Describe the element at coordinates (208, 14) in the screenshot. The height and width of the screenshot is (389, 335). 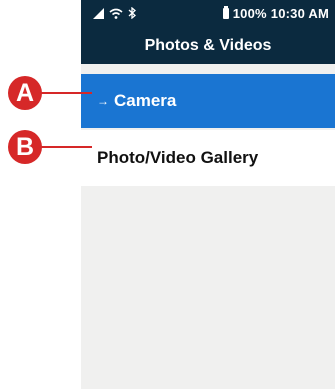
I see `status-bar: 100% 10:30 AM` at that location.